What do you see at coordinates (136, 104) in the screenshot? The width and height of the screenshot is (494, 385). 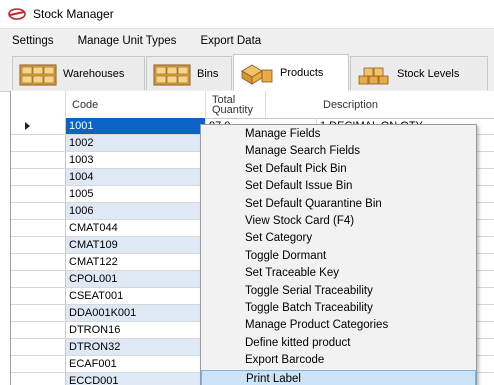 I see `column-header-code: Code` at bounding box center [136, 104].